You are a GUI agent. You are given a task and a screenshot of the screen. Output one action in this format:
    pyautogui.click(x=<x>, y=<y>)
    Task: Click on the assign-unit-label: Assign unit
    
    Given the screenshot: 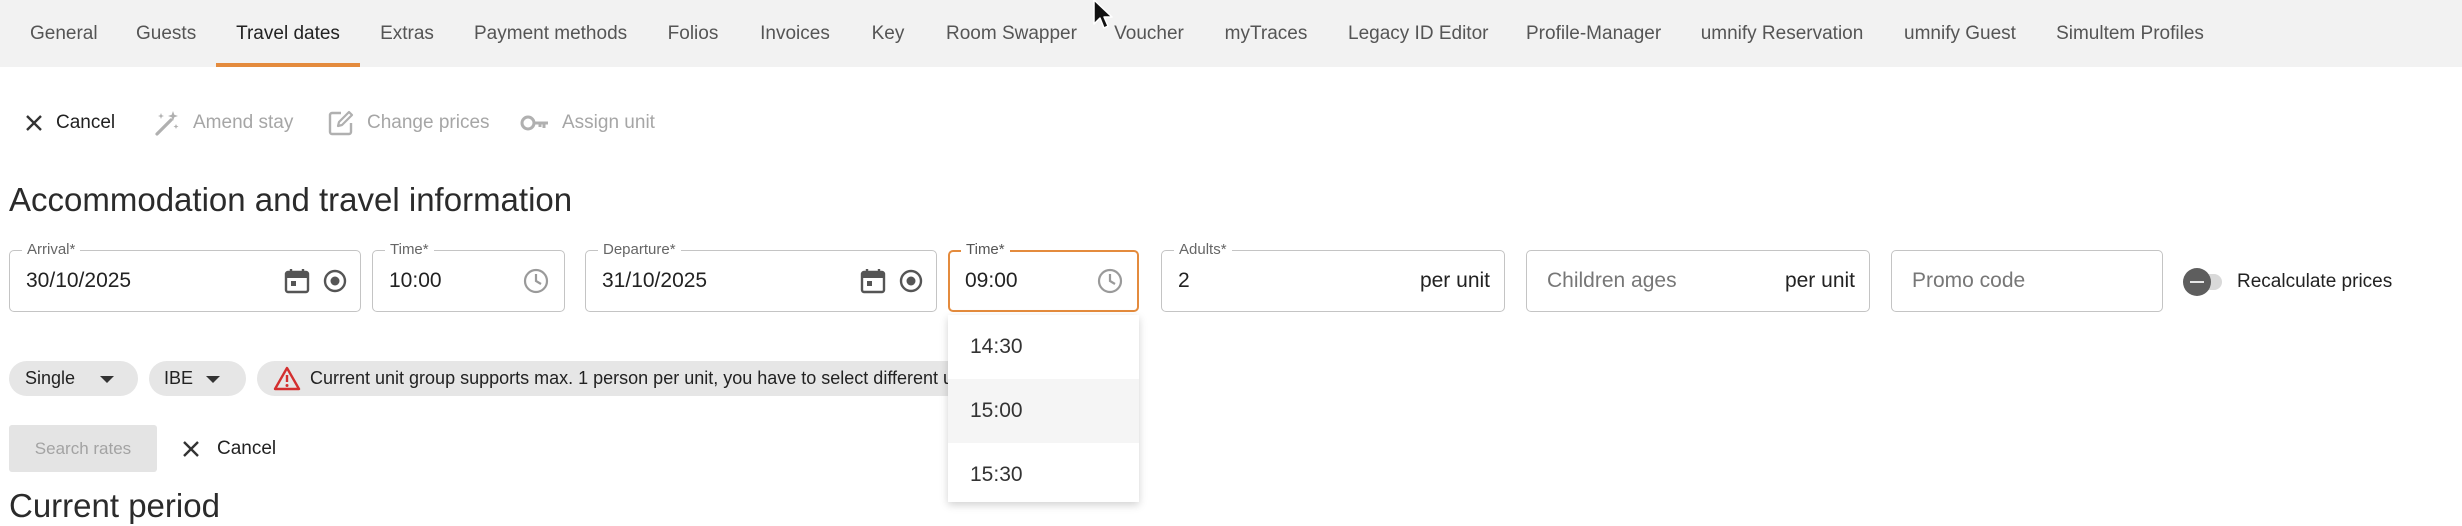 What is the action you would take?
    pyautogui.click(x=608, y=122)
    